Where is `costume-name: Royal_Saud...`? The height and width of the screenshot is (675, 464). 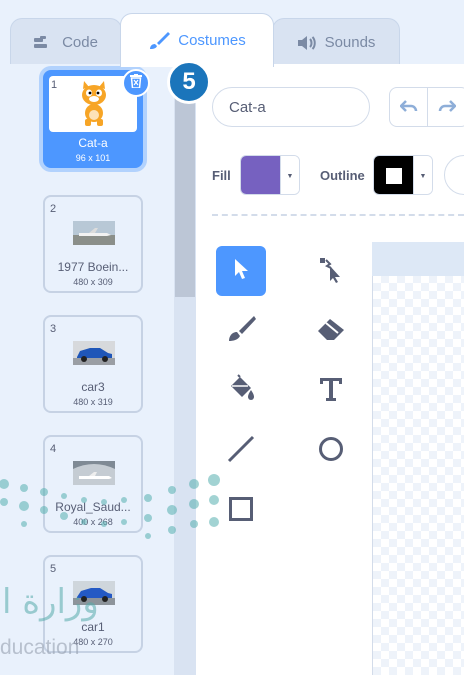 costume-name: Royal_Saud... is located at coordinates (93, 507).